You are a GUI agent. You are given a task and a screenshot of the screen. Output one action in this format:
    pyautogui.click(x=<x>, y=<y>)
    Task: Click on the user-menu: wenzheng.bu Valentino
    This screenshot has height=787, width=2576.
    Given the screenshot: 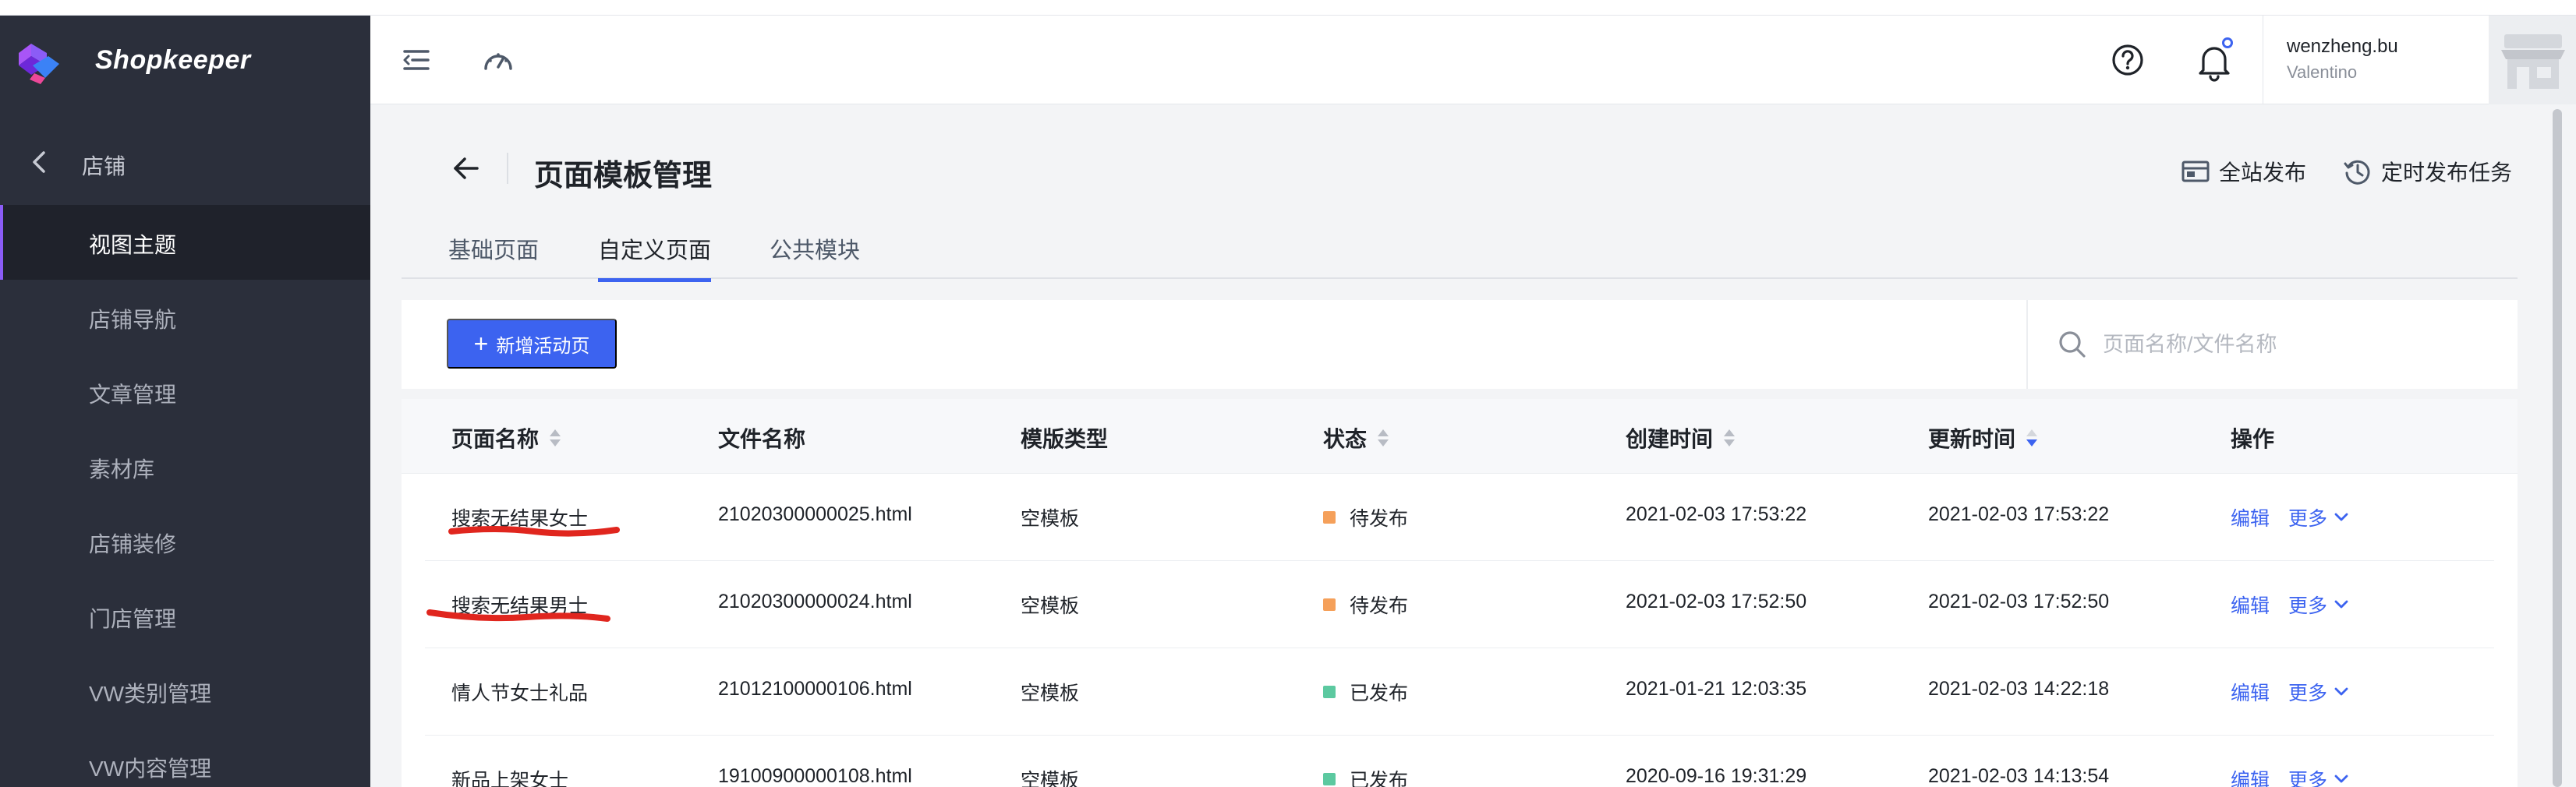 What is the action you would take?
    pyautogui.click(x=2376, y=60)
    